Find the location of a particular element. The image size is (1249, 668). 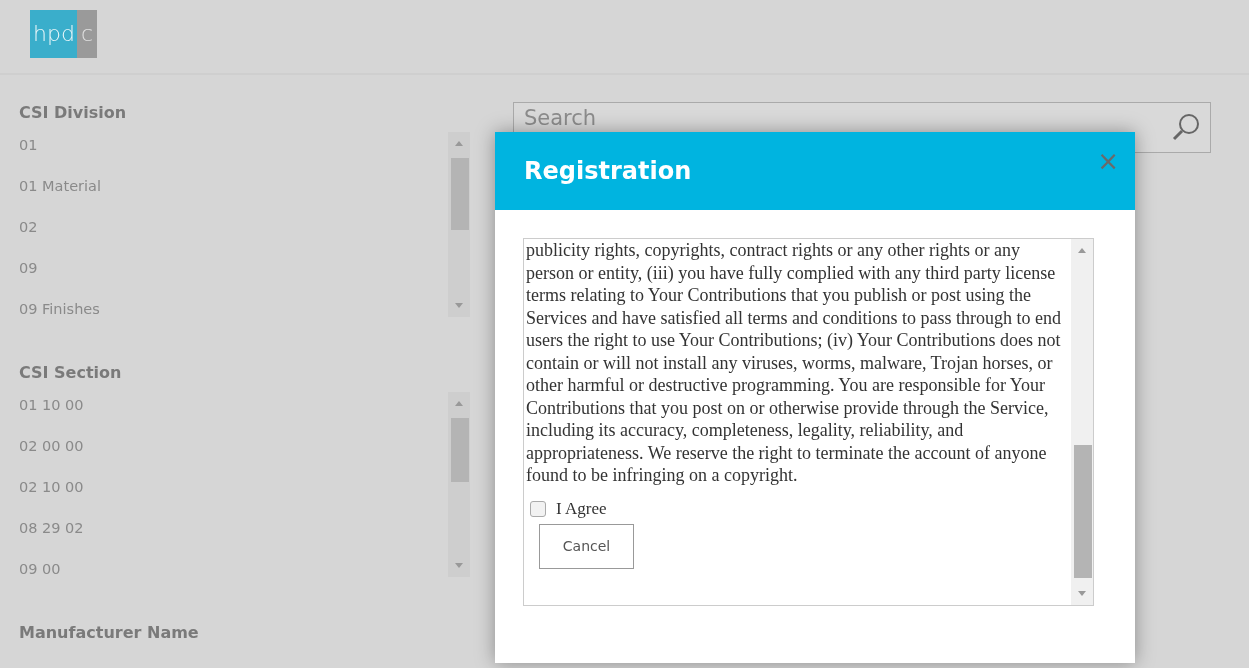

agree-checkbox is located at coordinates (538, 508).